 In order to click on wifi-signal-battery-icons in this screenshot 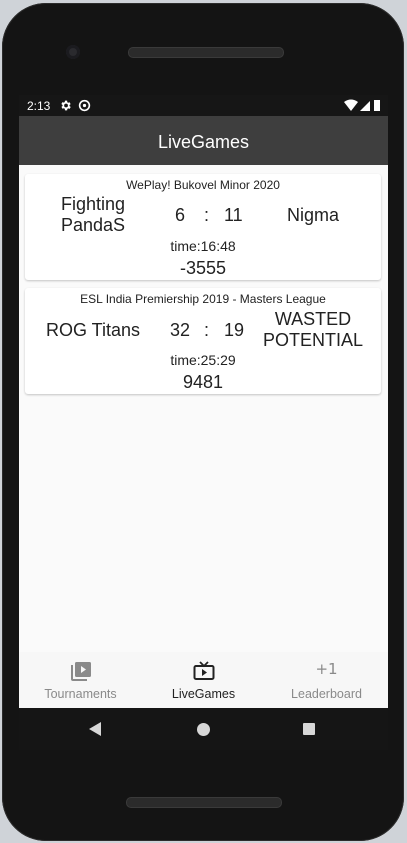, I will do `click(362, 105)`.